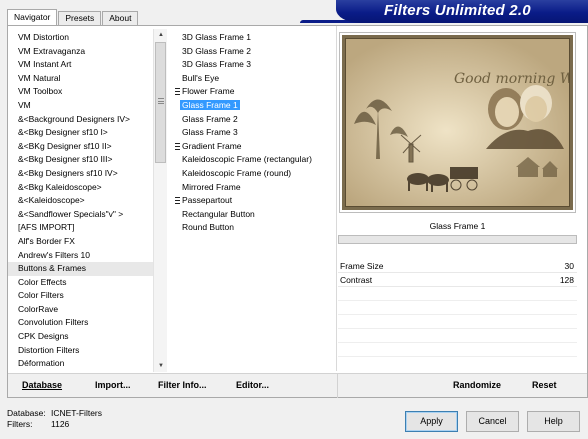 This screenshot has height=439, width=588. What do you see at coordinates (80, 283) in the screenshot?
I see `category-item: Color Effects` at bounding box center [80, 283].